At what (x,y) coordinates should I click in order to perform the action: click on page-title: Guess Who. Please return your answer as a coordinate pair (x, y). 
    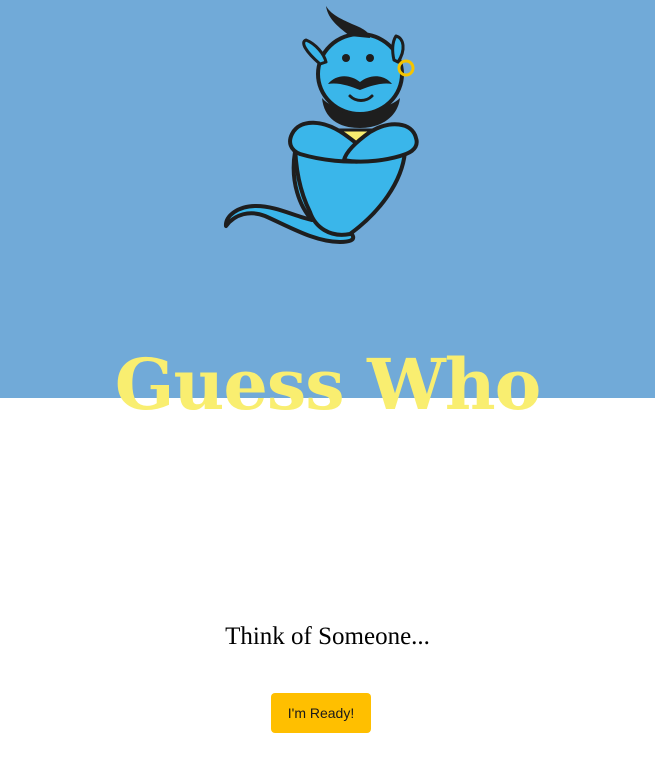
    Looking at the image, I should click on (328, 384).